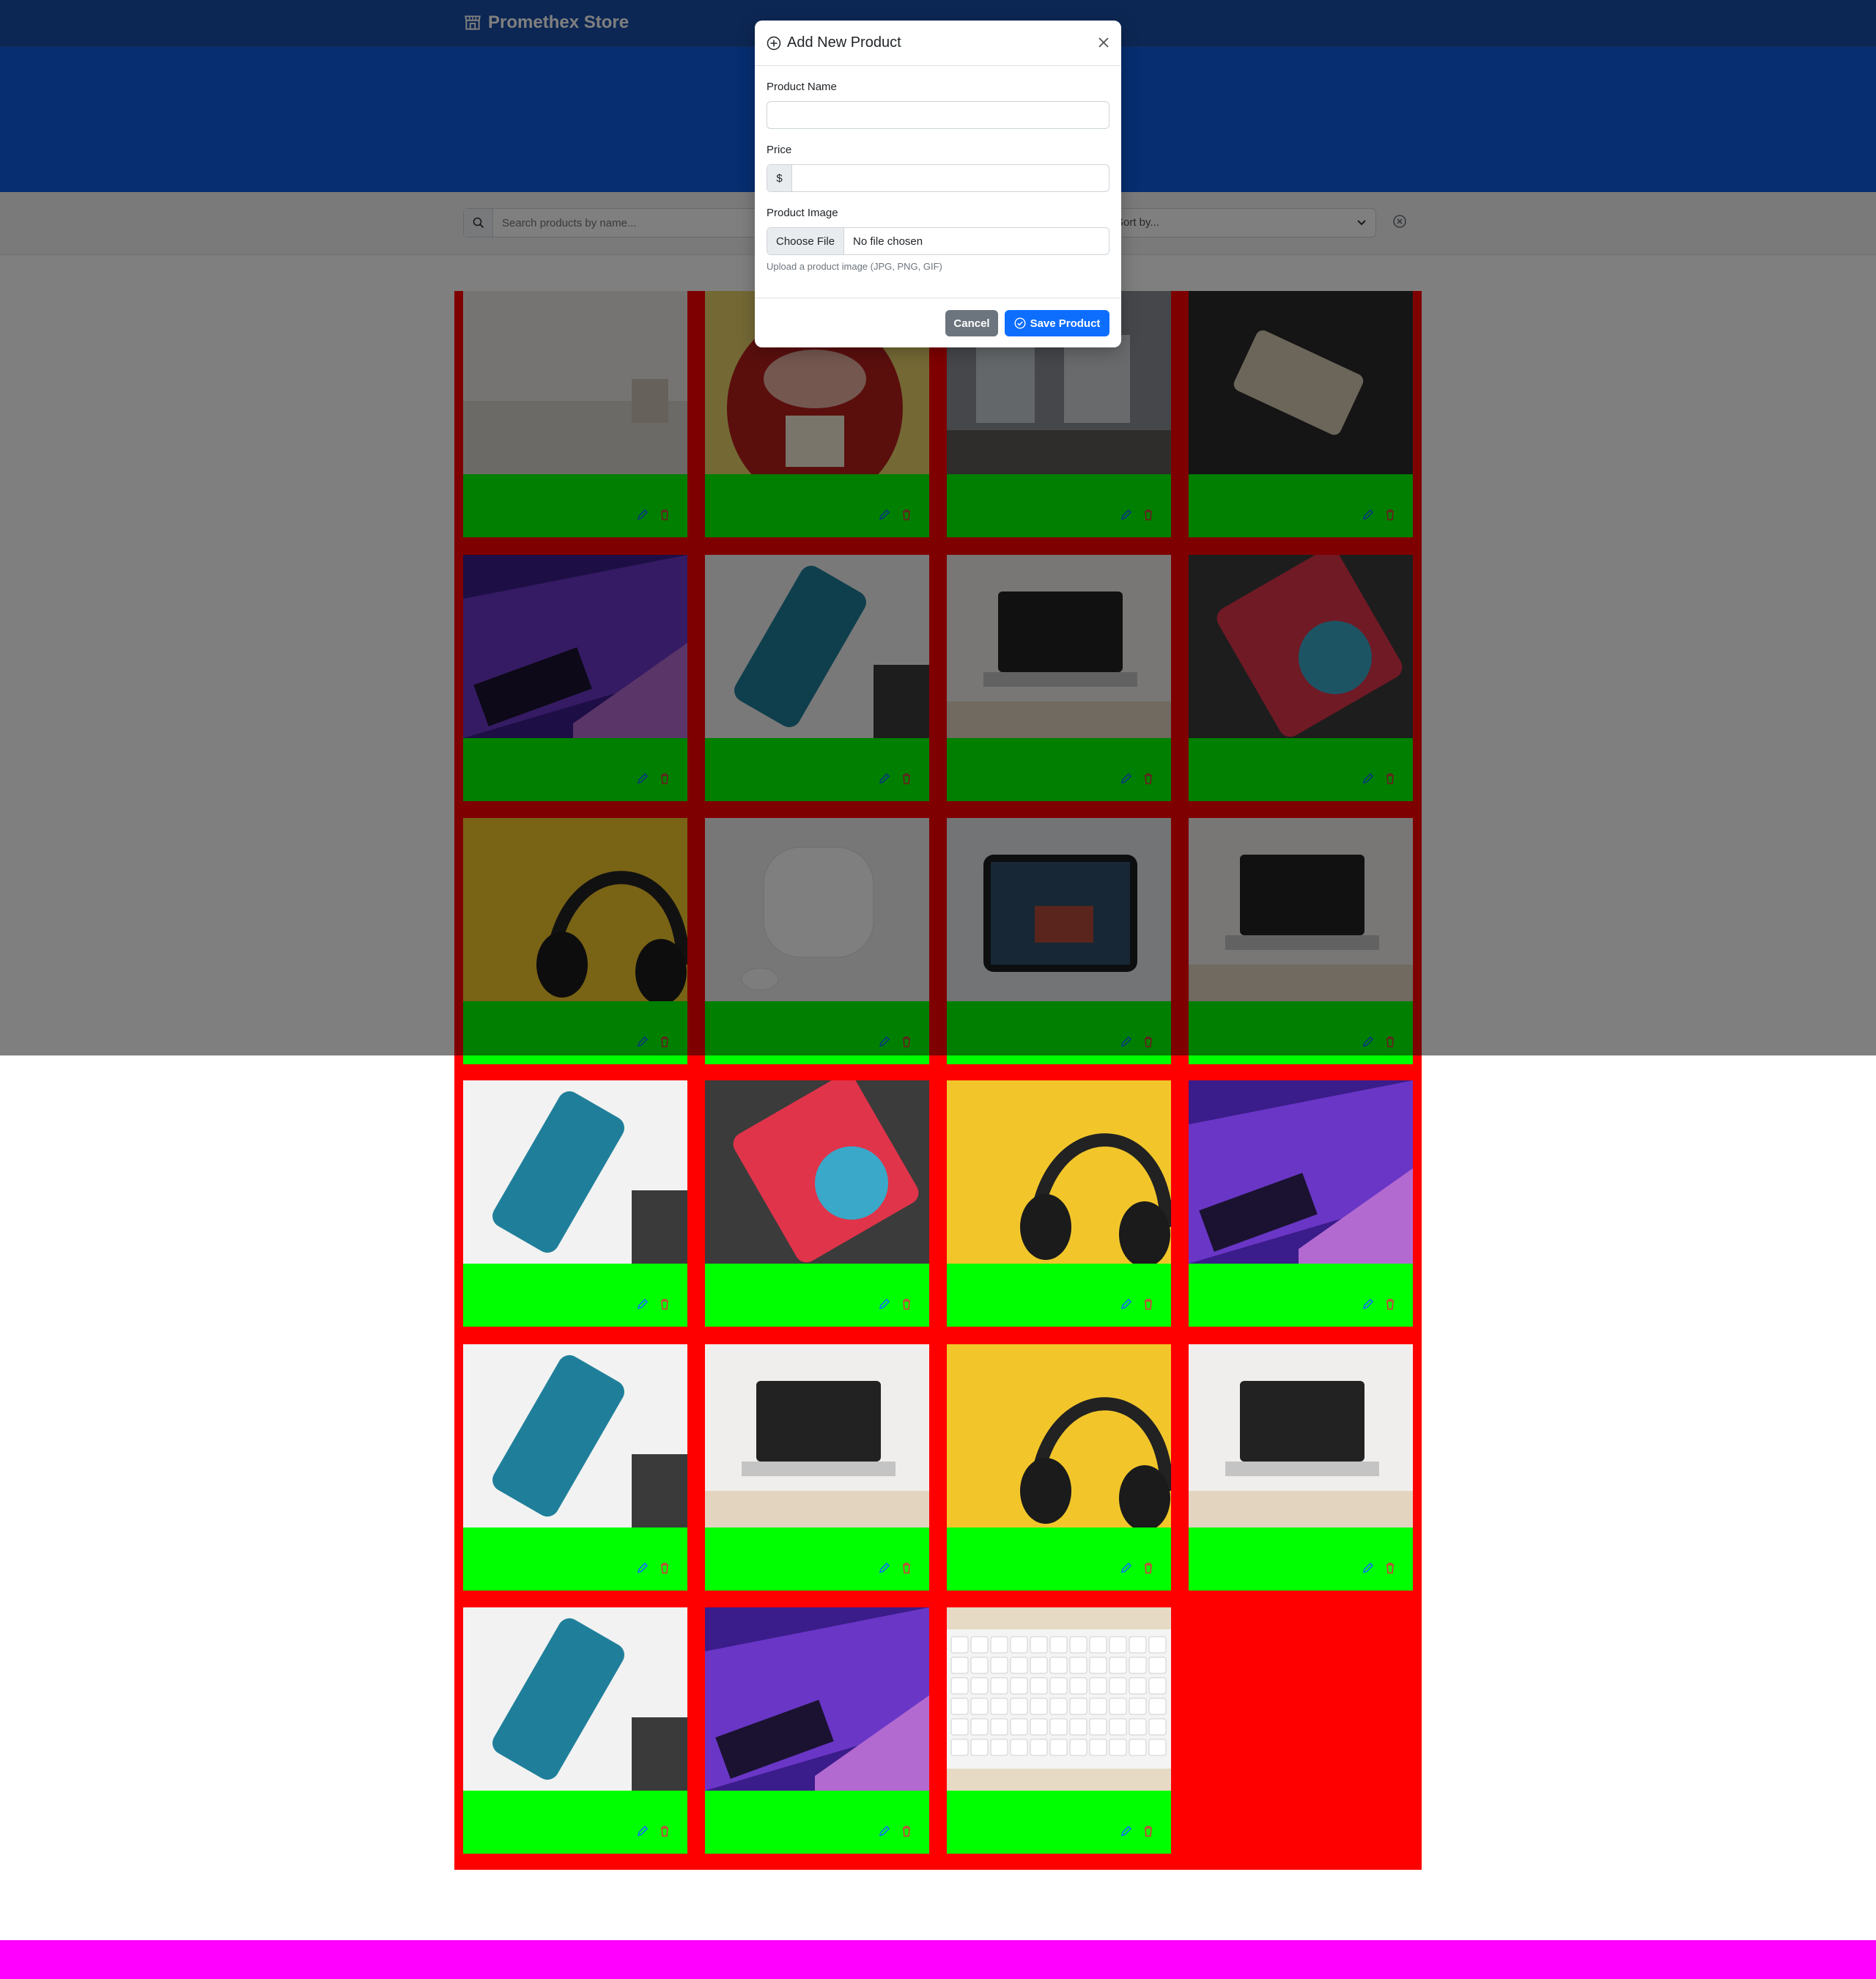 This screenshot has width=1876, height=1979. What do you see at coordinates (1020, 323) in the screenshot?
I see `check-circle-icon` at bounding box center [1020, 323].